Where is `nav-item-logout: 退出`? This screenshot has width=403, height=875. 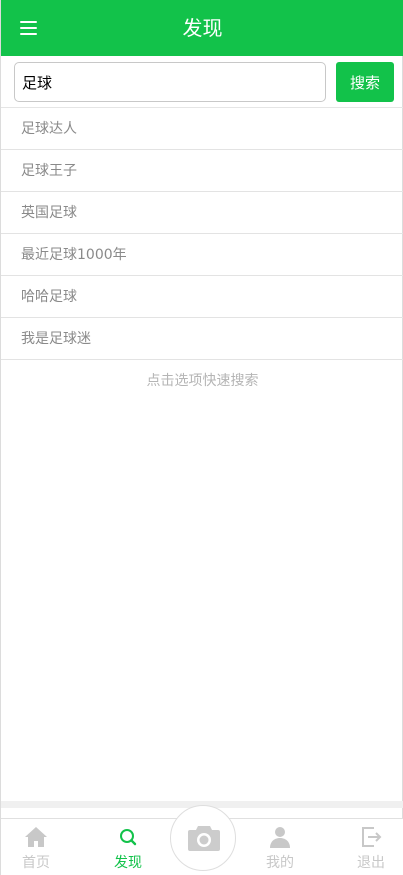 nav-item-logout: 退出 is located at coordinates (371, 847).